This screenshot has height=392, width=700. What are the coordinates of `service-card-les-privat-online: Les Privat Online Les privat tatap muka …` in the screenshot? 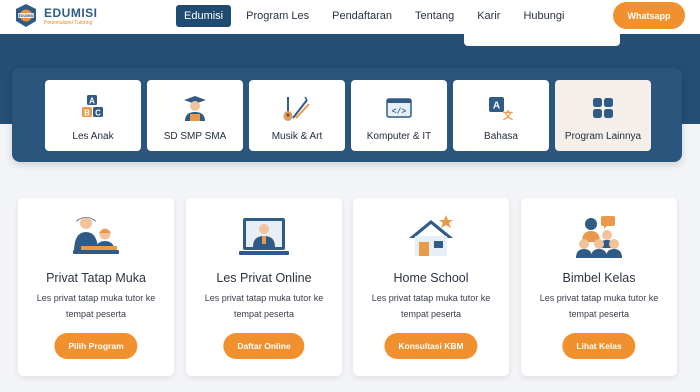 It's located at (264, 287).